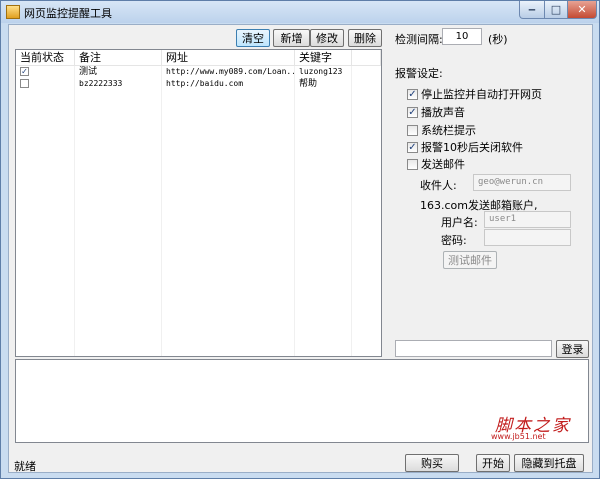 Image resolution: width=600 pixels, height=479 pixels. Describe the element at coordinates (365, 38) in the screenshot. I see `delete-button: 删除` at that location.